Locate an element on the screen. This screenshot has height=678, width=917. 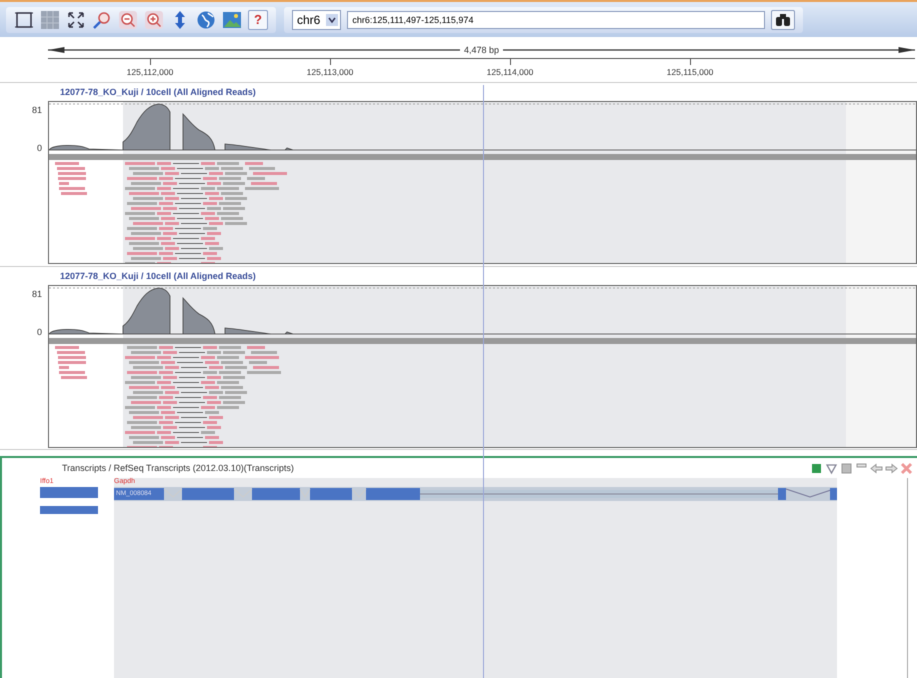
search-button is located at coordinates (783, 20).